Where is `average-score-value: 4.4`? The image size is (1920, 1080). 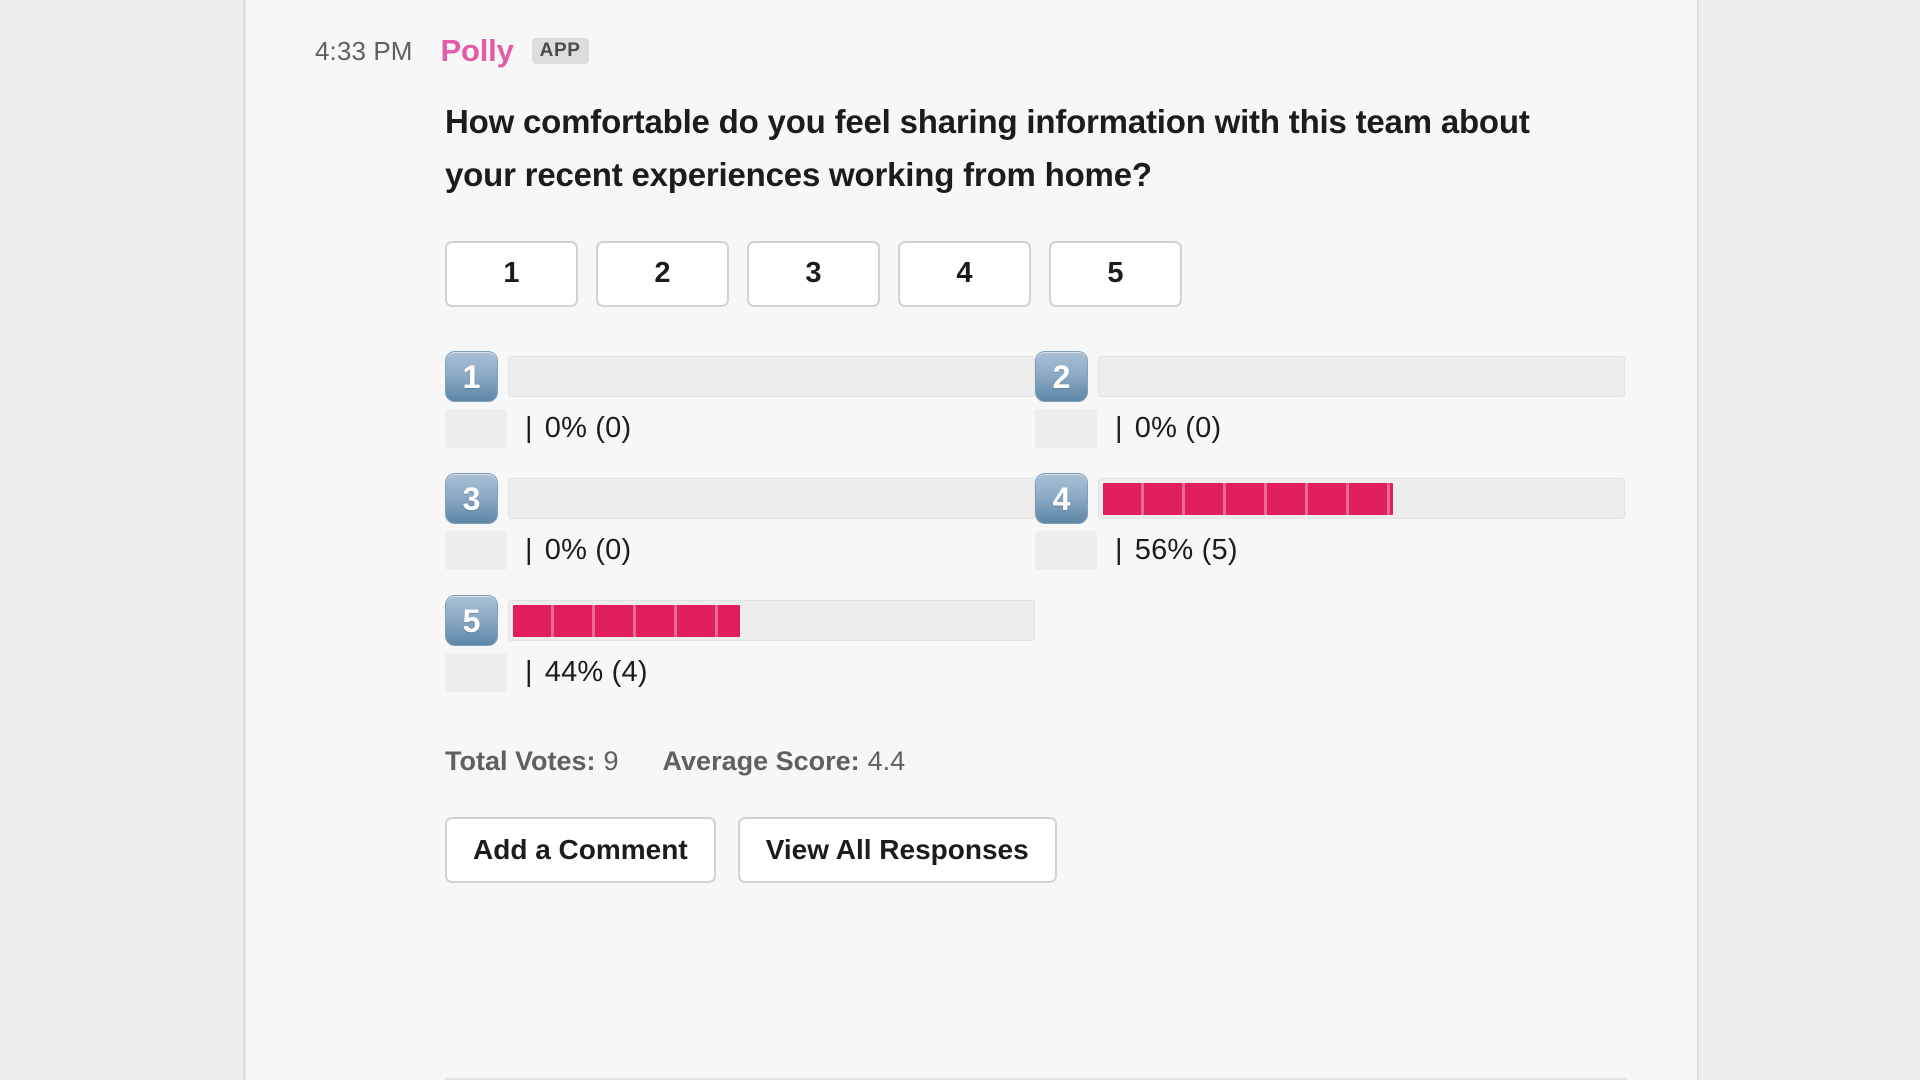
average-score-value: 4.4 is located at coordinates (886, 760).